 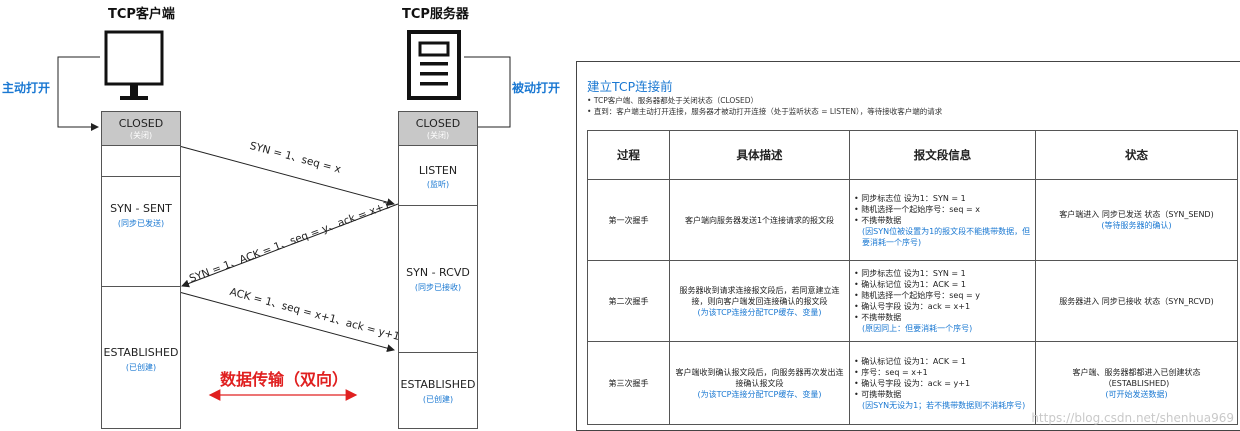 I want to click on info-item: 确认号字段 设为：ack = x+1, so click(x=942, y=306).